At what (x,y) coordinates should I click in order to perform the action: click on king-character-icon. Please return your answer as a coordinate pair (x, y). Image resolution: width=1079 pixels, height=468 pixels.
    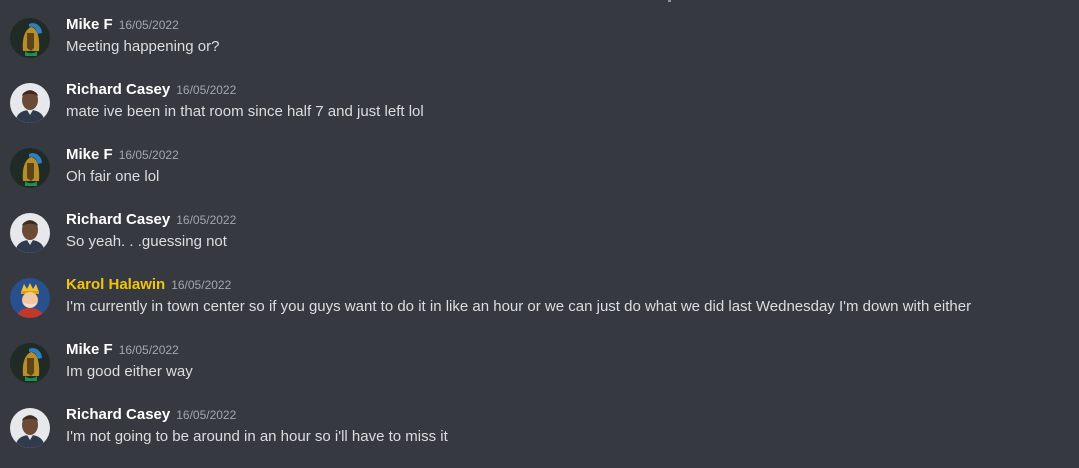
    Looking at the image, I should click on (30, 298).